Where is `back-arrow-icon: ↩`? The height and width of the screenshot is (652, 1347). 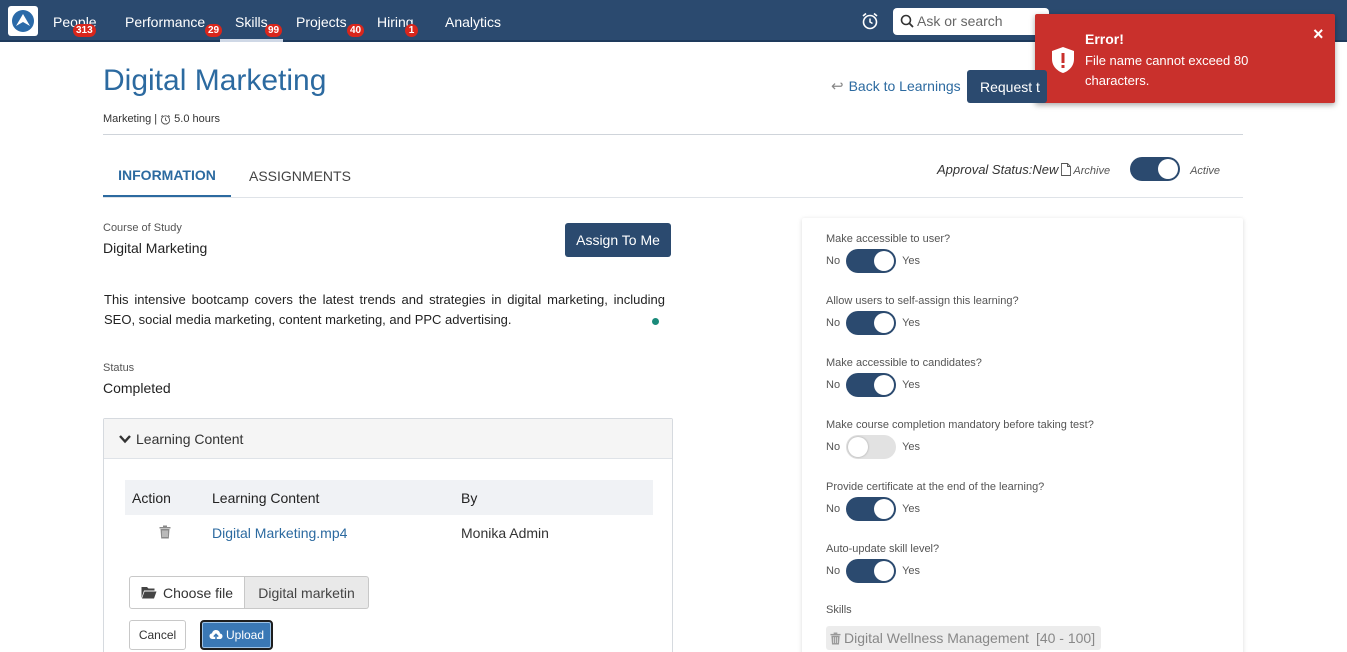 back-arrow-icon: ↩ is located at coordinates (837, 86).